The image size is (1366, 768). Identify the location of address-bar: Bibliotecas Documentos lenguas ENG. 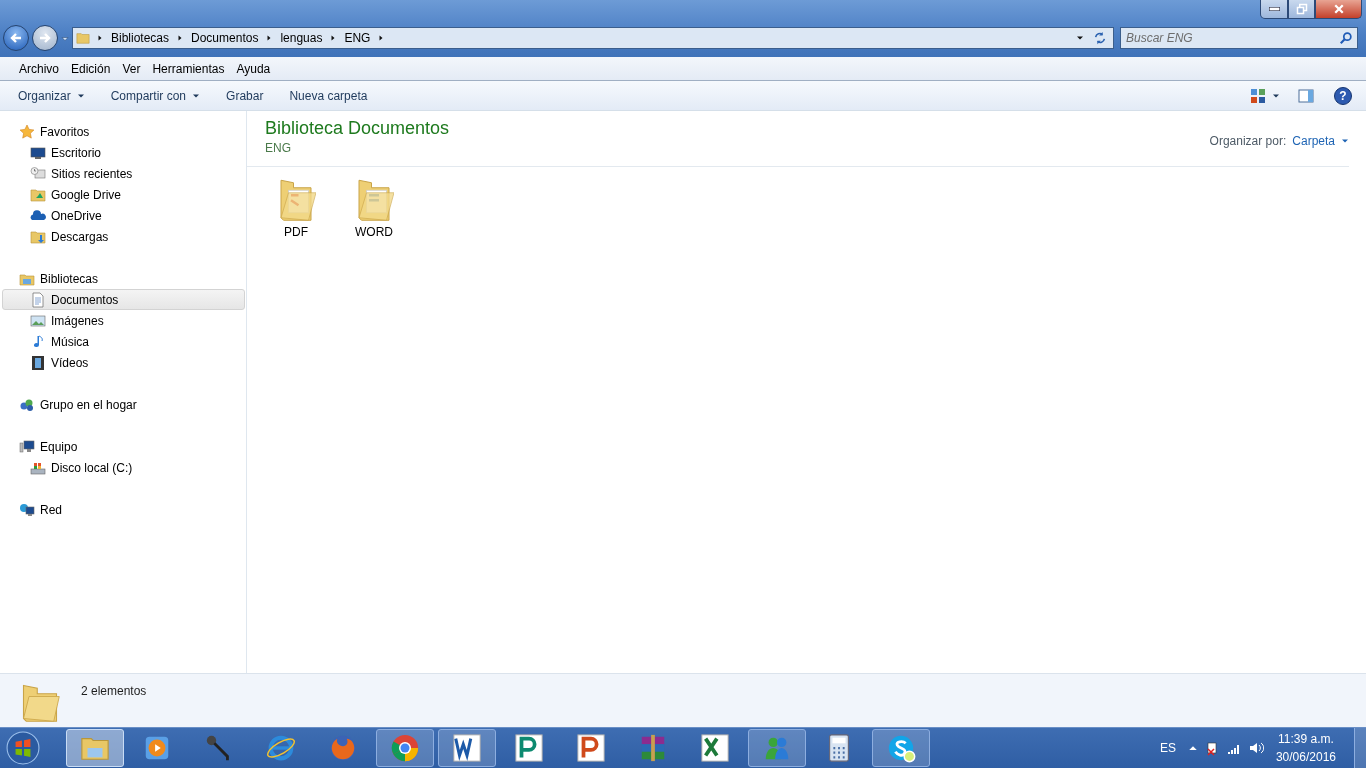
(593, 38).